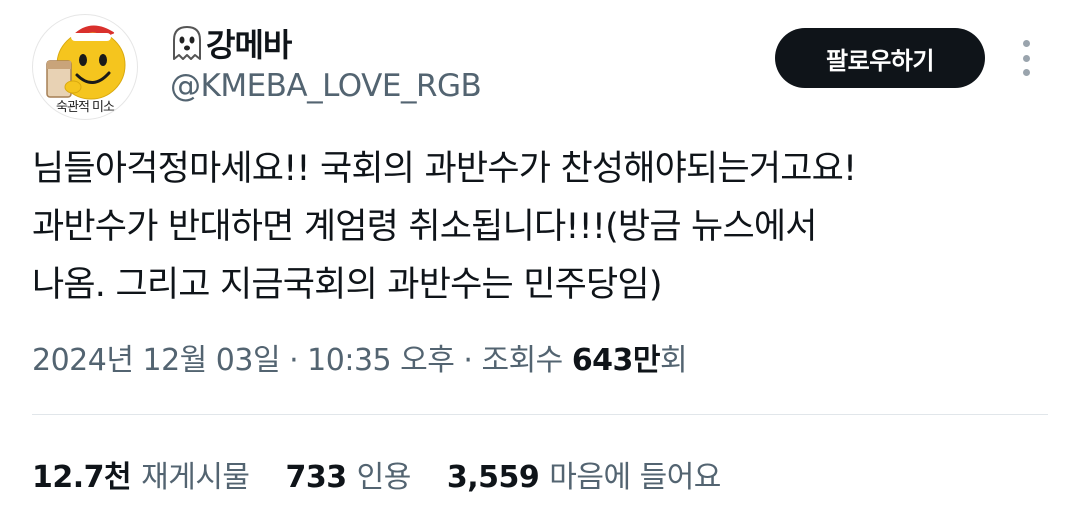 This screenshot has height=520, width=1080. Describe the element at coordinates (326, 86) in the screenshot. I see `user-handle: @KMEBA_LOVE_RGB` at that location.